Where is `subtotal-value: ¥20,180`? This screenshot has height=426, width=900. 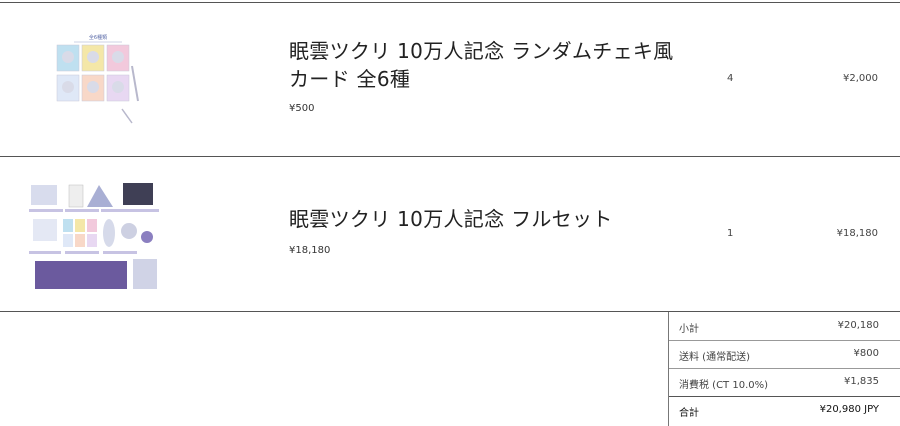
subtotal-value: ¥20,180 is located at coordinates (858, 325).